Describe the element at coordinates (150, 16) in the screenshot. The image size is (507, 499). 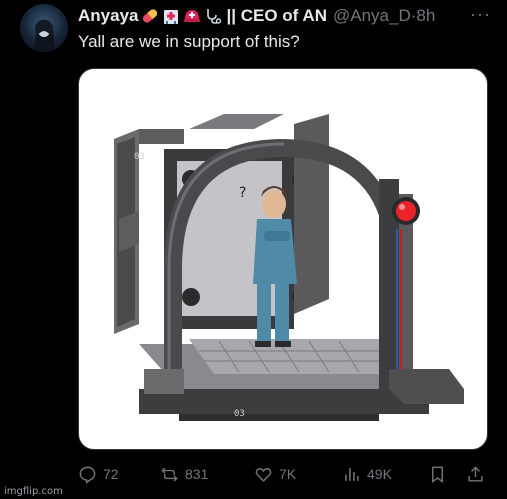
I see `pill-icon` at that location.